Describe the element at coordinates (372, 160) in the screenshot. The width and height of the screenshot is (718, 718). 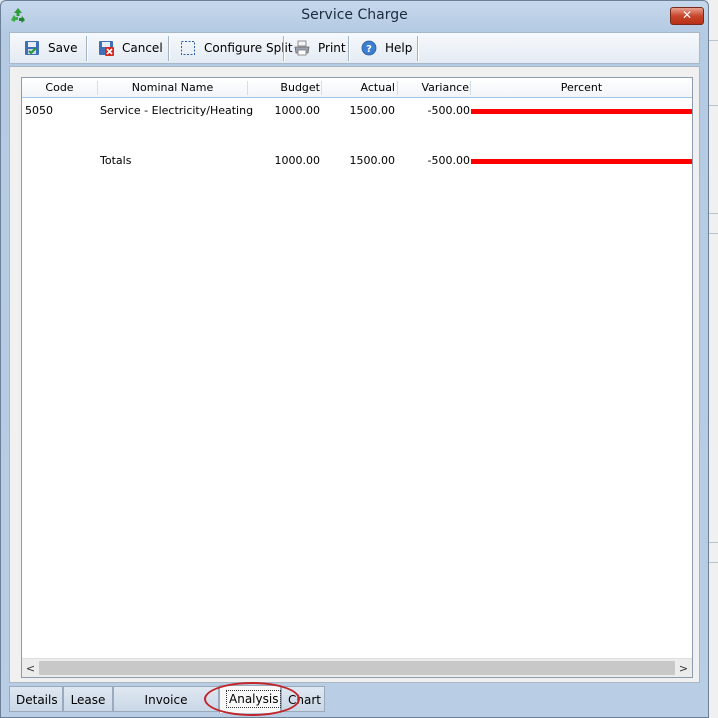
I see `totals-actual: 1500.00` at that location.